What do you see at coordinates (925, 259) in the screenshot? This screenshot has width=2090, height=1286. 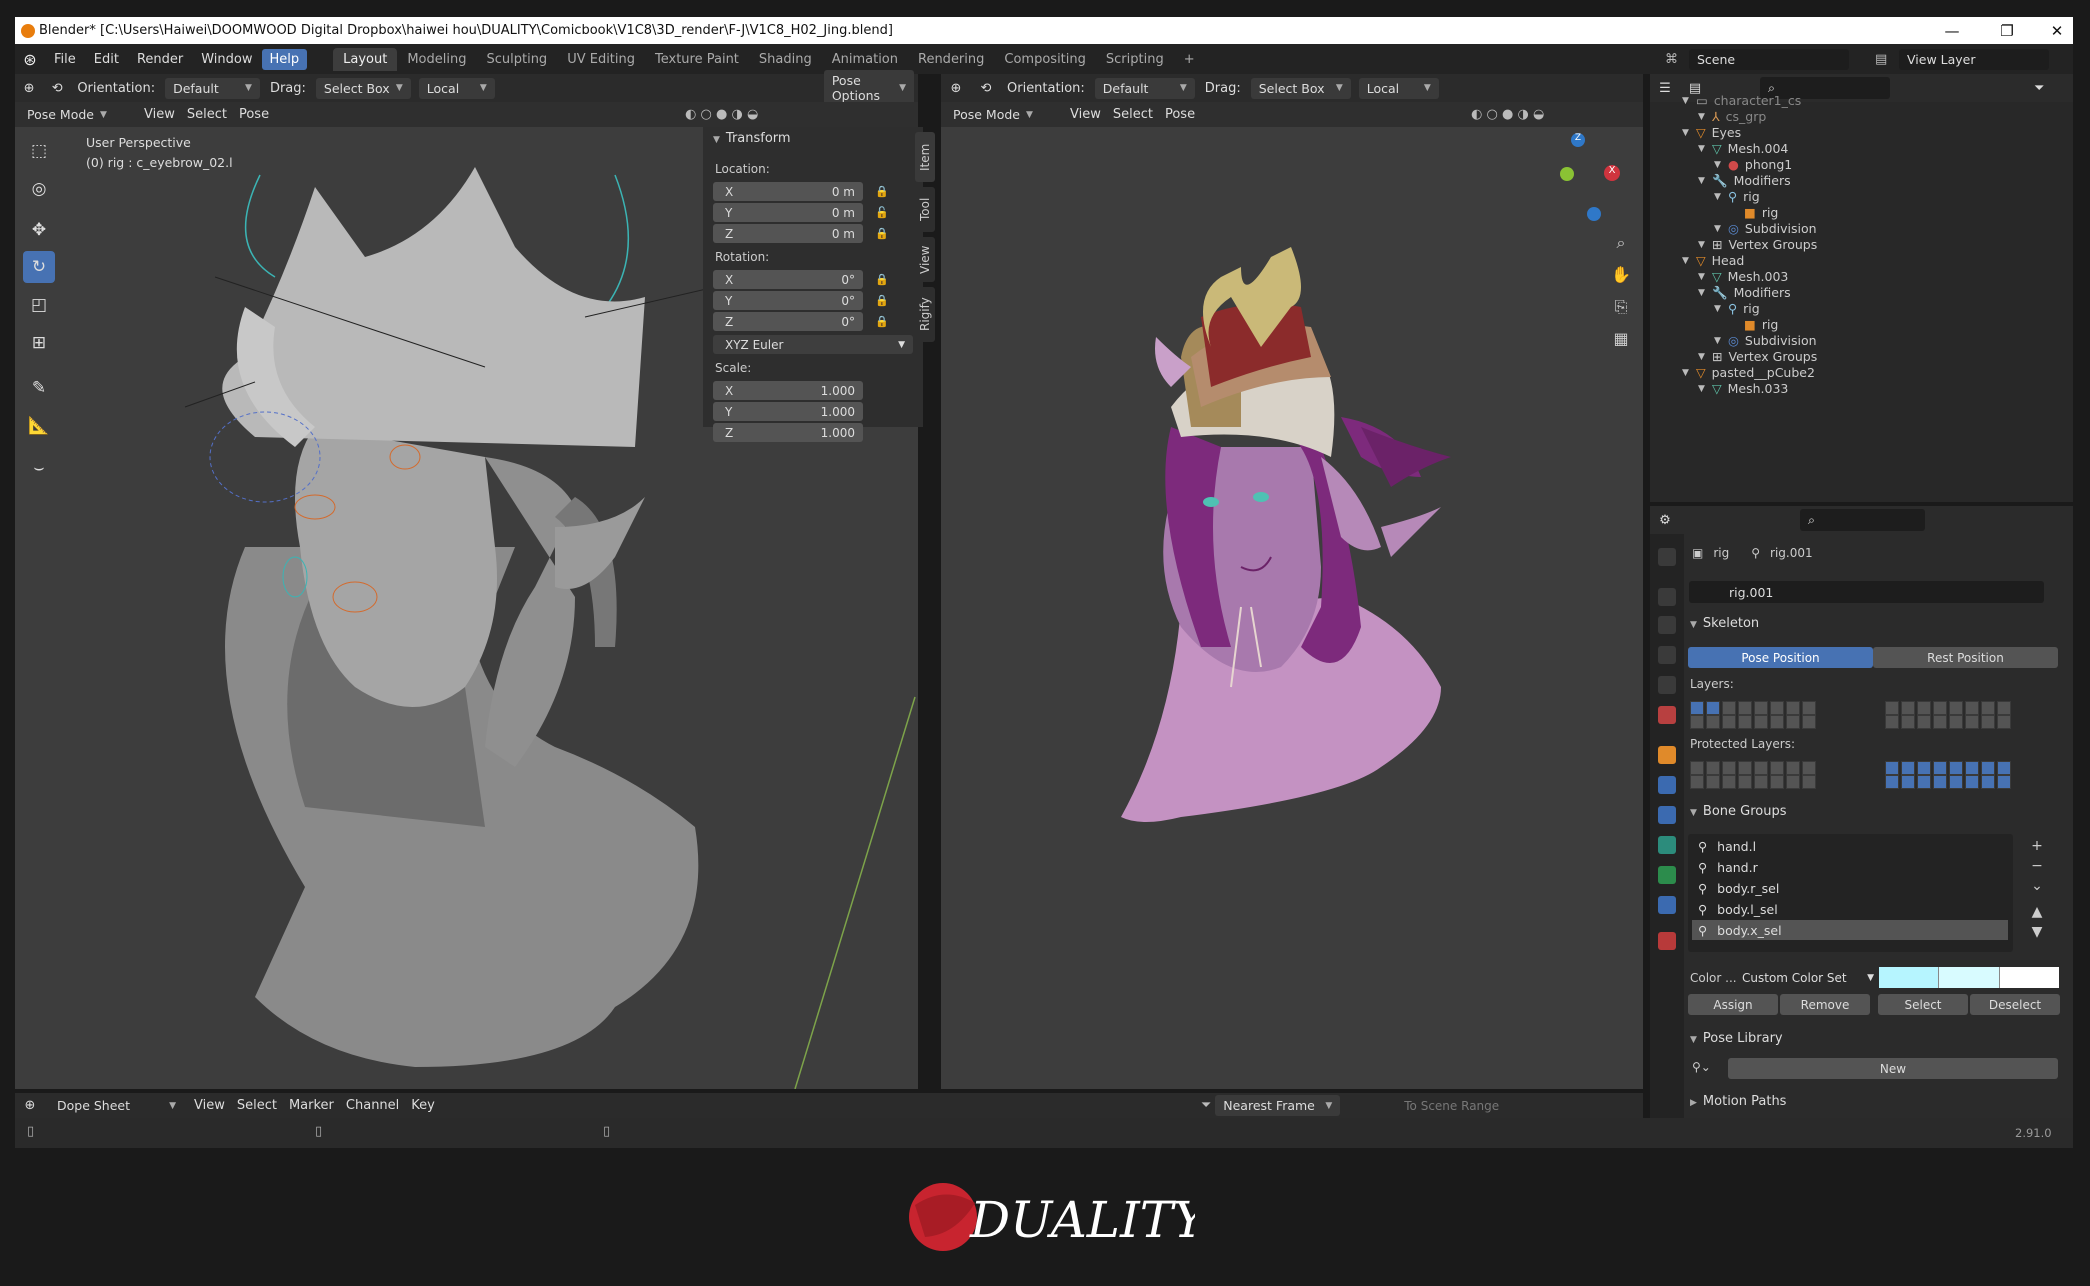 I see `tab-view: View` at bounding box center [925, 259].